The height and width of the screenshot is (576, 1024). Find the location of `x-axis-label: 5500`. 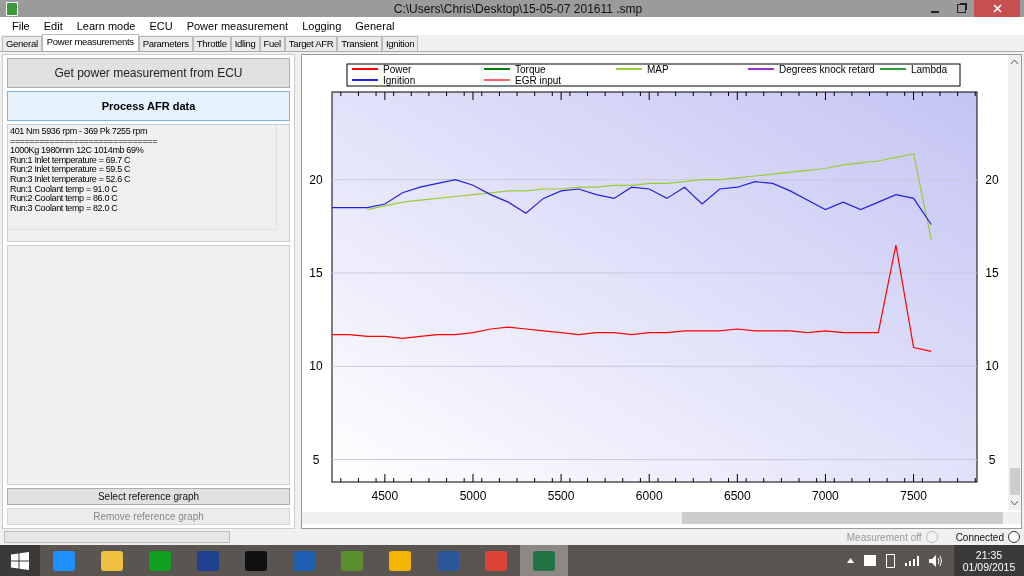

x-axis-label: 5500 is located at coordinates (561, 496).